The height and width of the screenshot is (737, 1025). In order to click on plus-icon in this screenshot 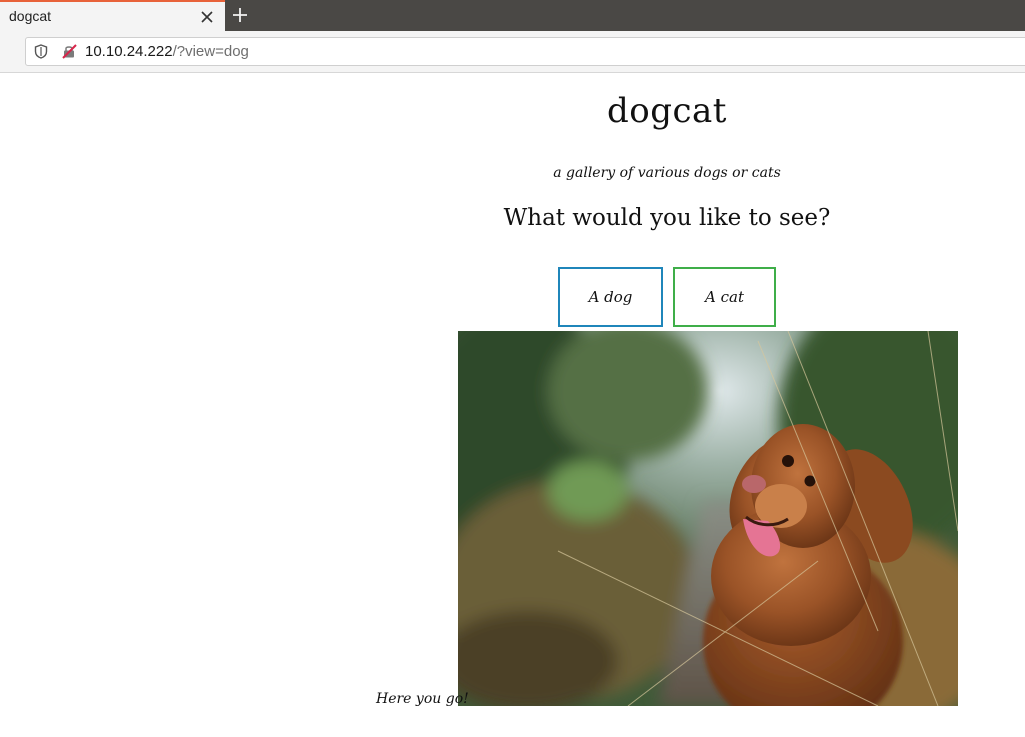, I will do `click(240, 15)`.